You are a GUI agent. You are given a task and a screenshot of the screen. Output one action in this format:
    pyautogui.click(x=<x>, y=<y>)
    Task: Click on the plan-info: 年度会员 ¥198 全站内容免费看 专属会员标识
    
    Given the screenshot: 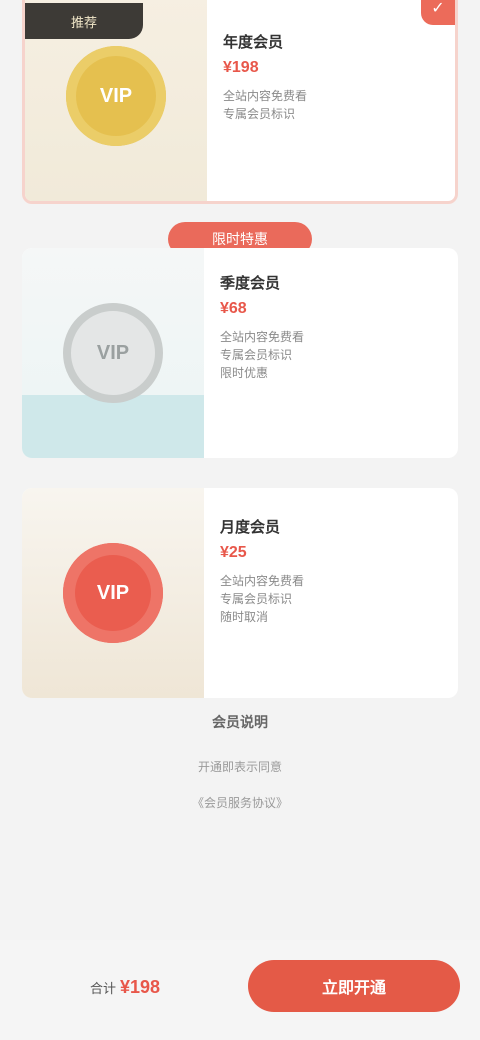 What is the action you would take?
    pyautogui.click(x=331, y=77)
    